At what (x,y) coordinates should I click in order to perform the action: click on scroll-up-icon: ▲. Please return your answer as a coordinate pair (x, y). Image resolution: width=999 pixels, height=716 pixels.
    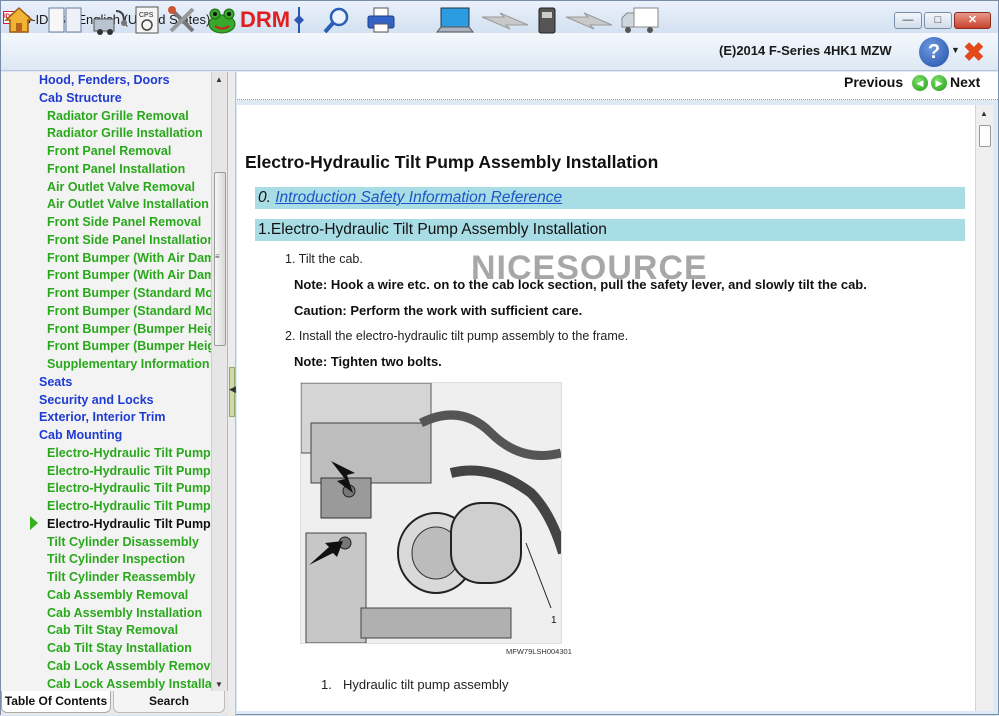
    Looking at the image, I should click on (219, 79).